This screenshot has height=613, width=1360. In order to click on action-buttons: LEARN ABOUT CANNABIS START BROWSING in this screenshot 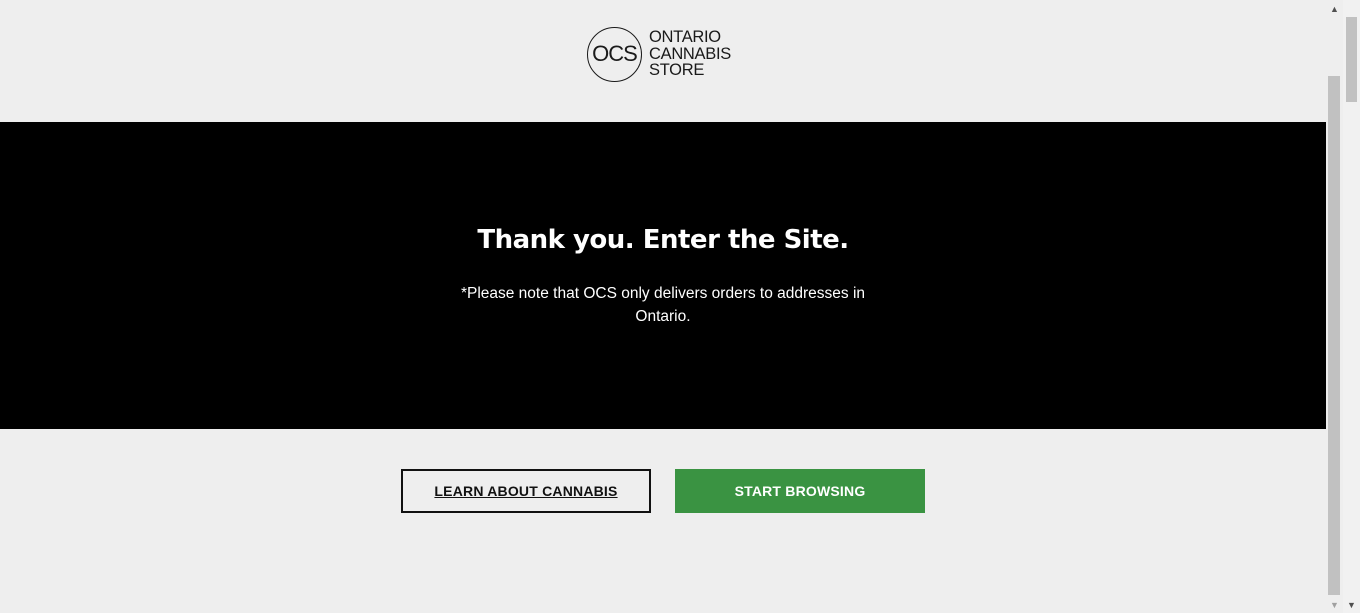, I will do `click(663, 491)`.